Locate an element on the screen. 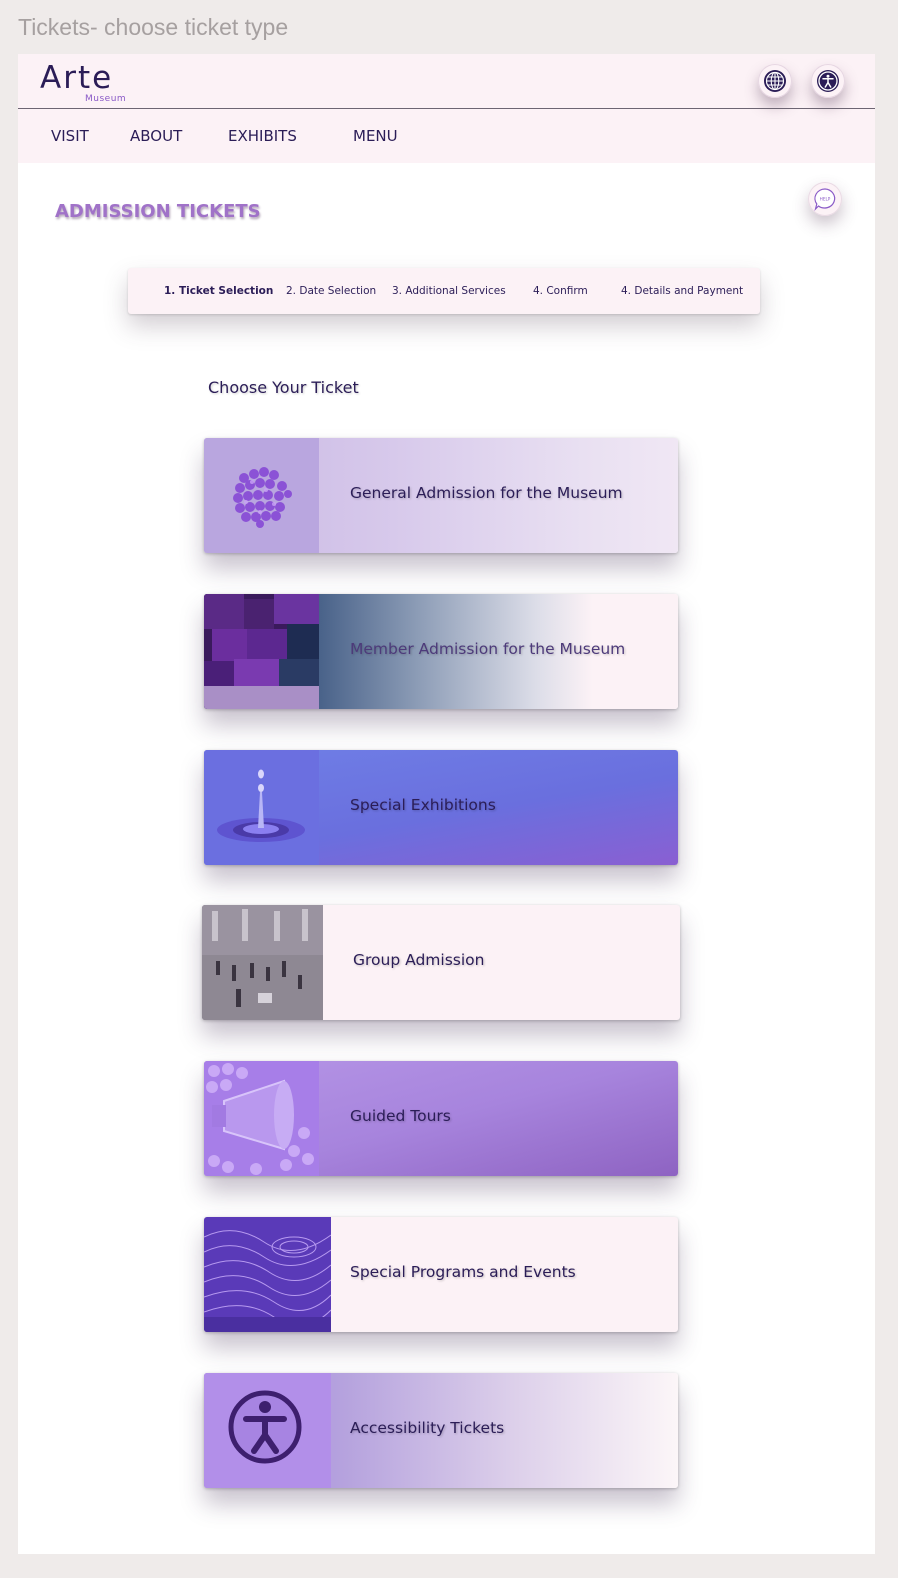  ticket-accessibility: Accessibility Tickets is located at coordinates (441, 1430).